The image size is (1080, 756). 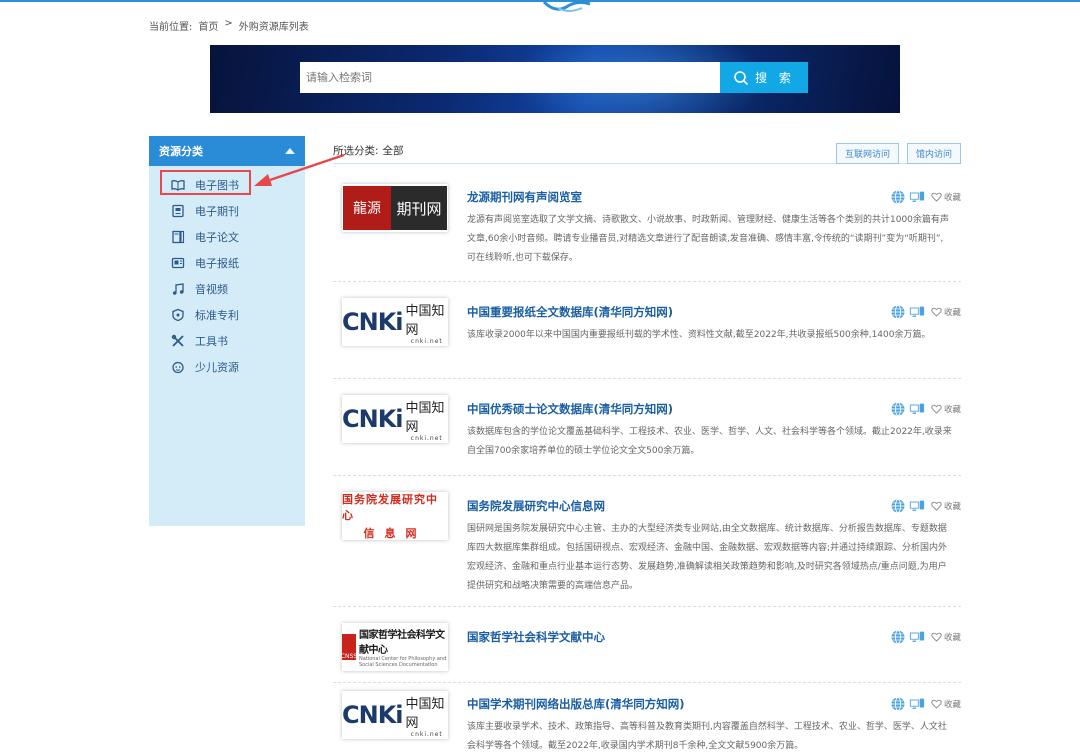 I want to click on internet-access-button: 互联网访问, so click(x=867, y=153).